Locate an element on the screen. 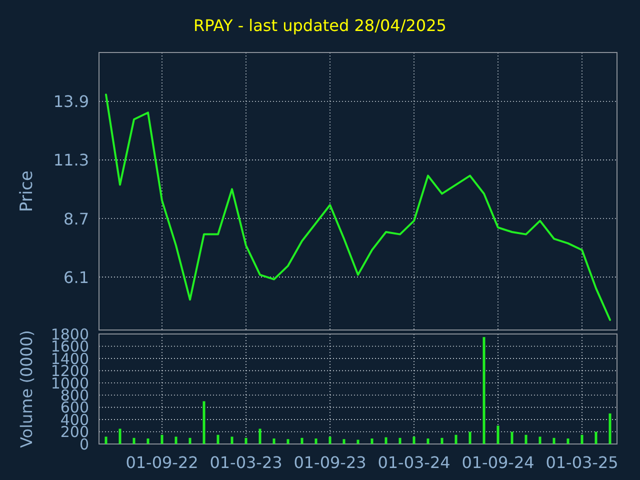  axis-tick-label: 01-03-24 is located at coordinates (414, 462).